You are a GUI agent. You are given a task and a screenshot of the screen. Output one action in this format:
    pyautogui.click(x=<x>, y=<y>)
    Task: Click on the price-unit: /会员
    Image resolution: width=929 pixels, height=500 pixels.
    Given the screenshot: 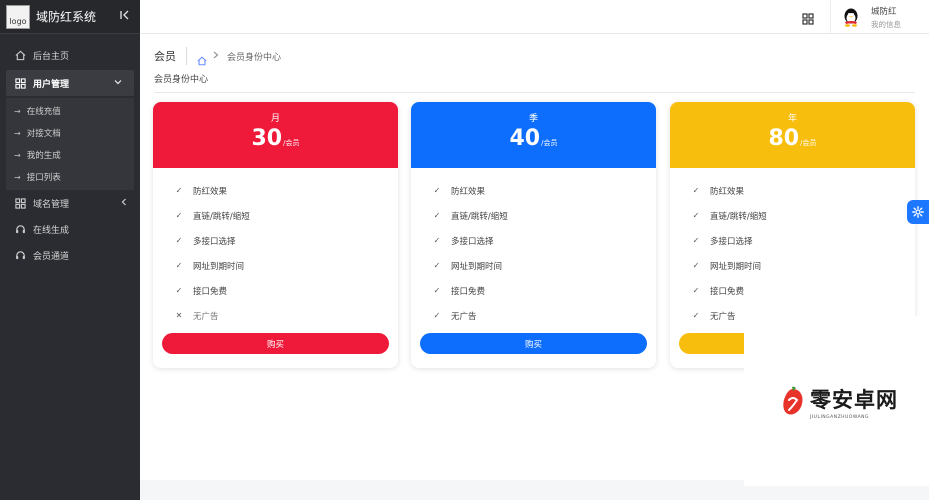 What is the action you would take?
    pyautogui.click(x=291, y=143)
    